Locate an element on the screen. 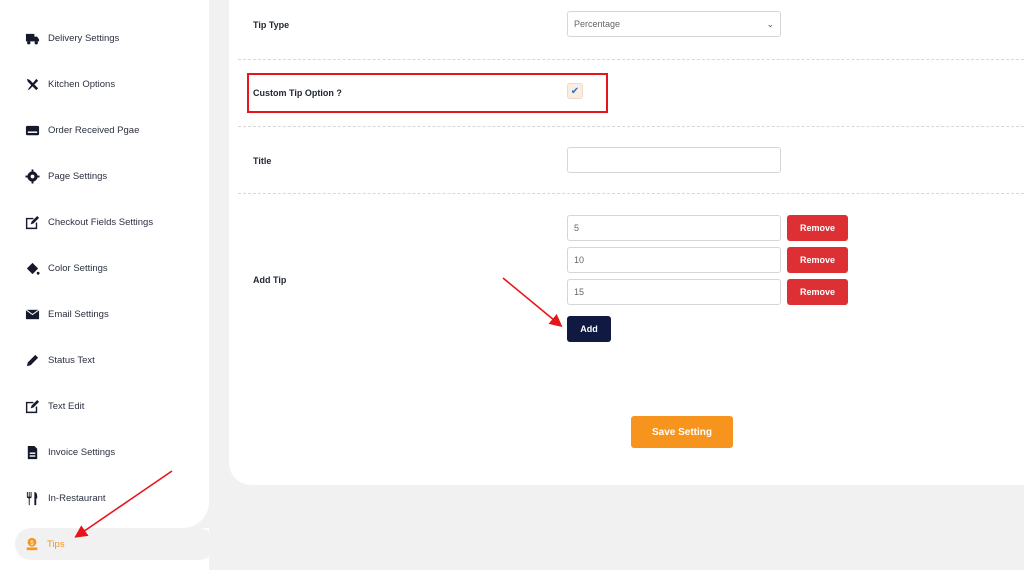 The width and height of the screenshot is (1024, 570). sidebar-item-label: In-Restaurant is located at coordinates (77, 498).